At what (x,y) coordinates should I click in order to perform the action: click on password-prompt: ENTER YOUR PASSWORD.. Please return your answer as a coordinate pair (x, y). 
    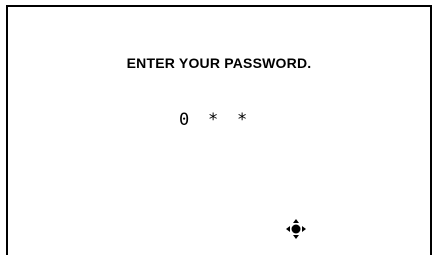
    Looking at the image, I should click on (219, 63).